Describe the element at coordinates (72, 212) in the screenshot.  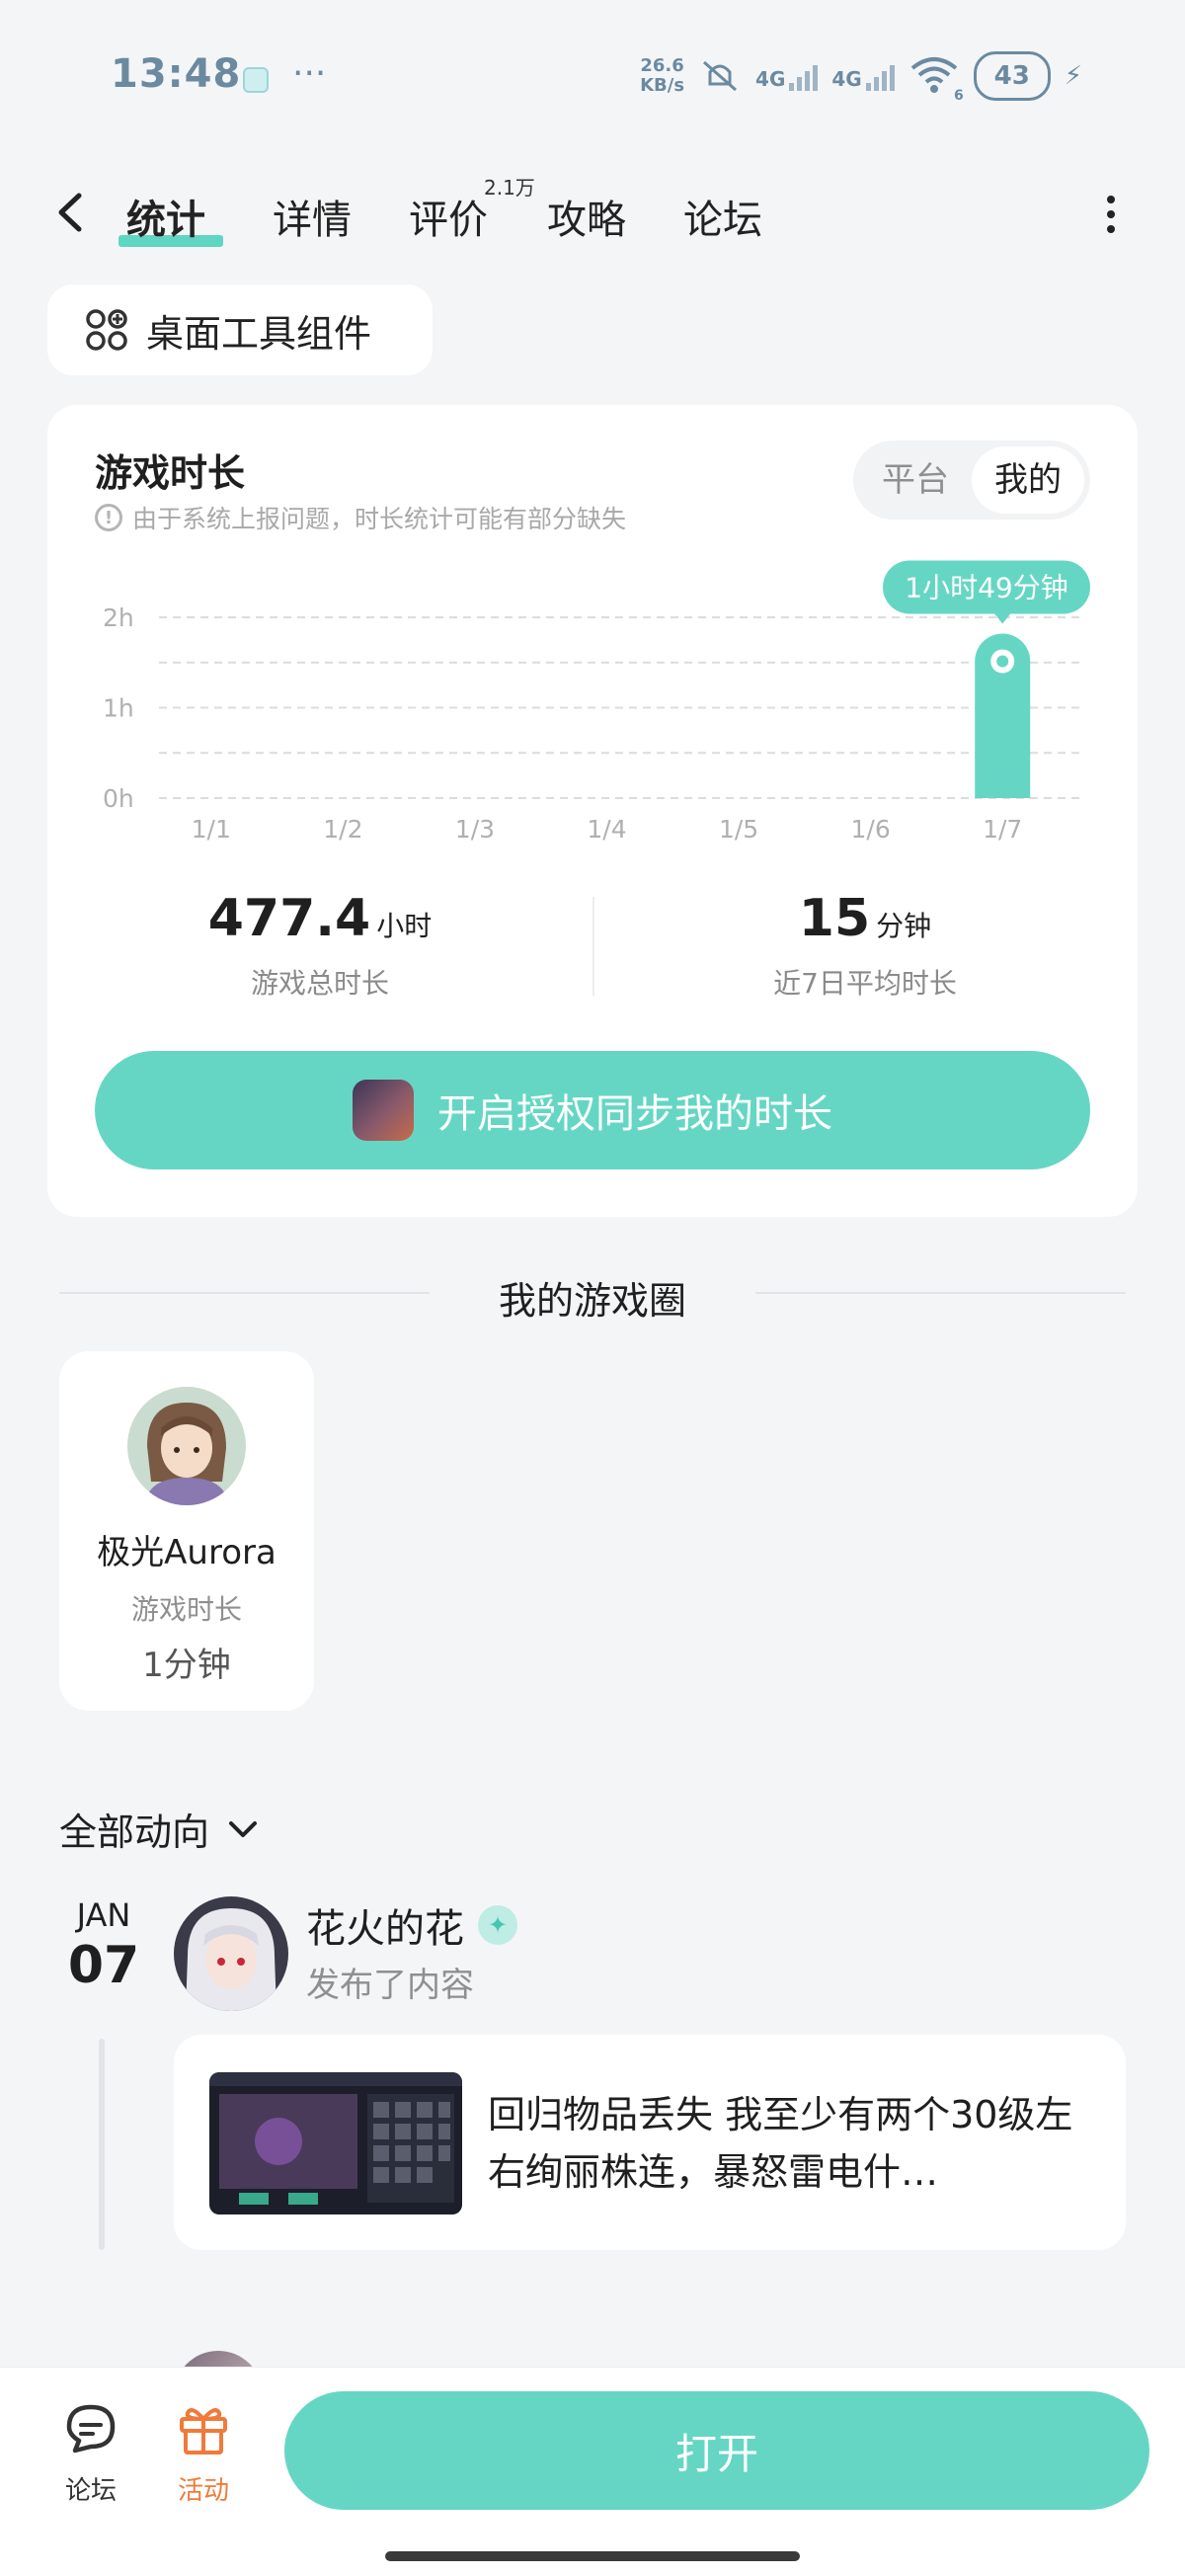
I see `back-arrow-icon` at that location.